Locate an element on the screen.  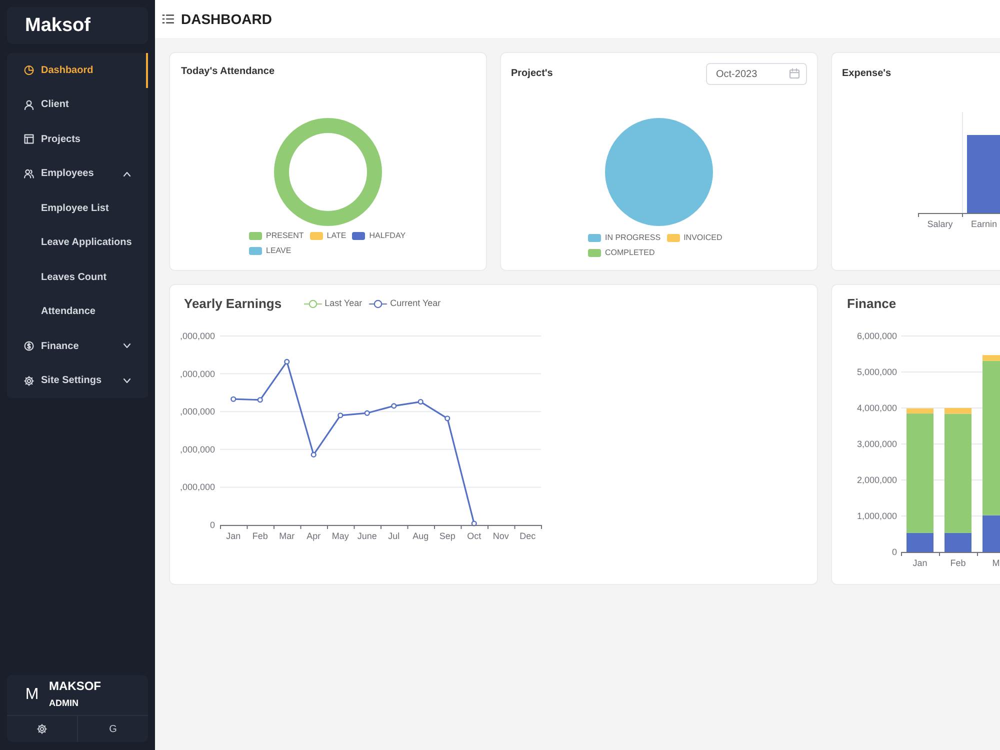
legend-label: LATE is located at coordinates (336, 236).